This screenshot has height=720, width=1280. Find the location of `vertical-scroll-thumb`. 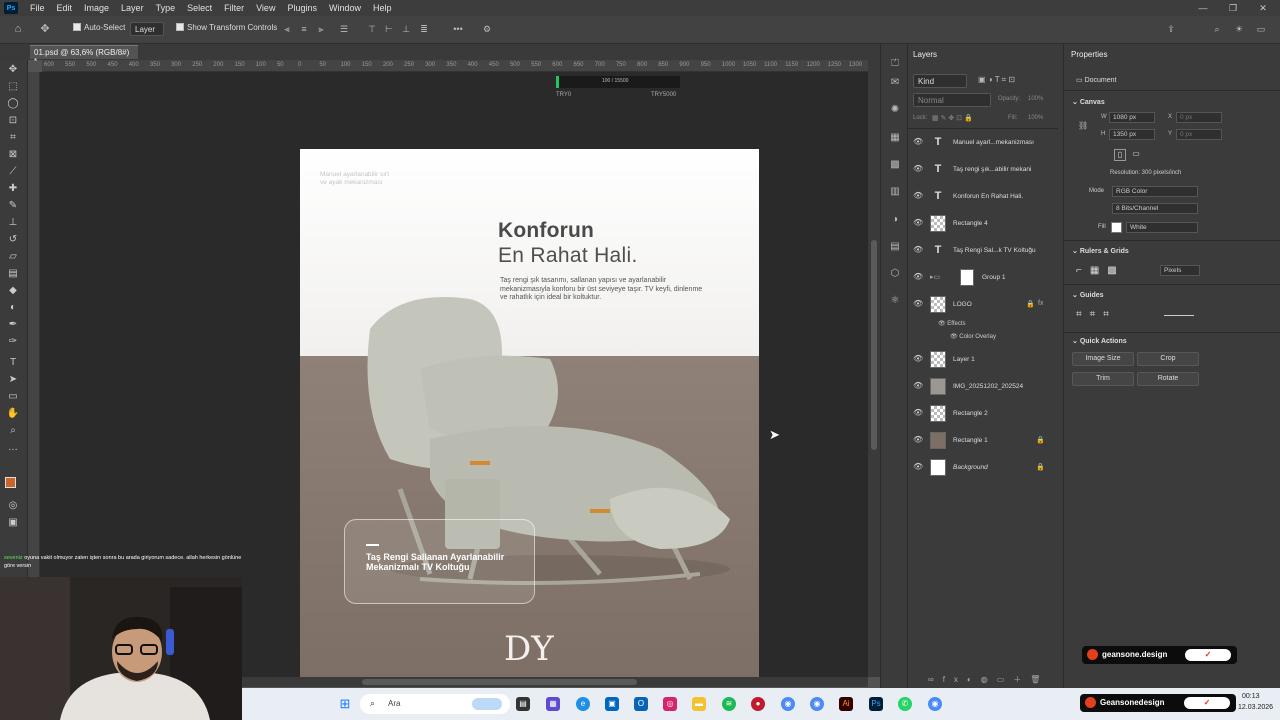

vertical-scroll-thumb is located at coordinates (874, 345).